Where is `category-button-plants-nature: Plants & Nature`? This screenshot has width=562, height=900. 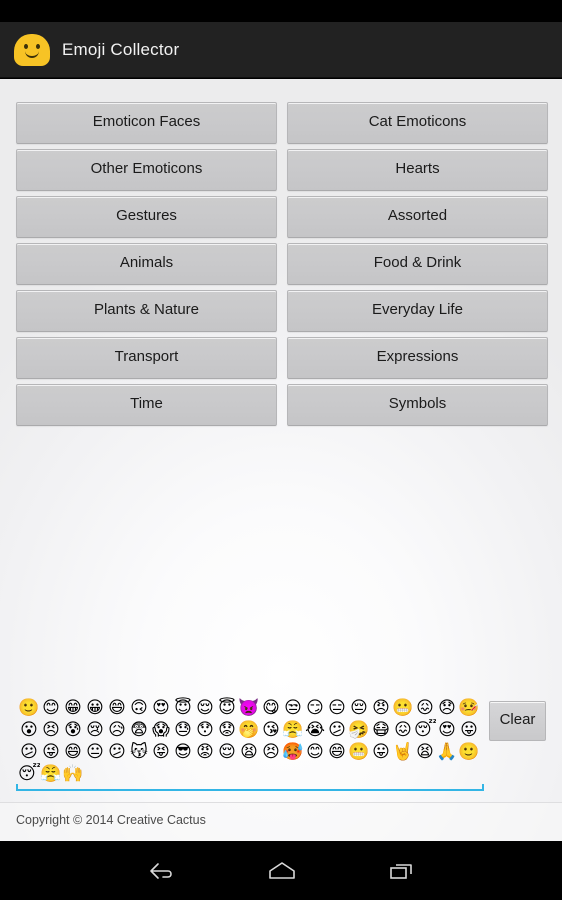 category-button-plants-nature: Plants & Nature is located at coordinates (146, 311).